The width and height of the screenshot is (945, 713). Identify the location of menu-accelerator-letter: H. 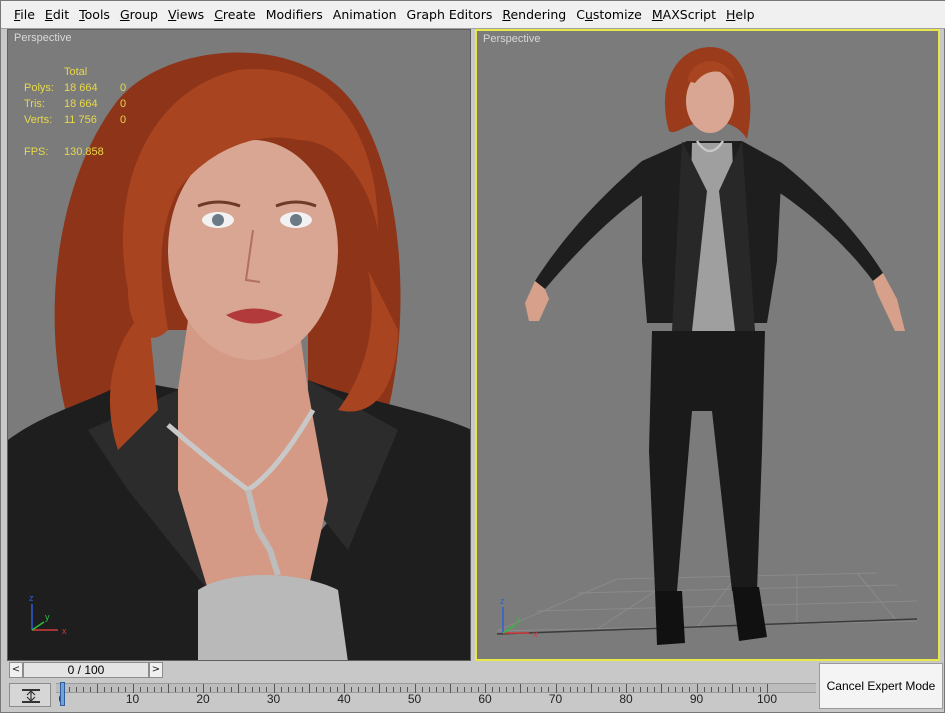
(731, 14).